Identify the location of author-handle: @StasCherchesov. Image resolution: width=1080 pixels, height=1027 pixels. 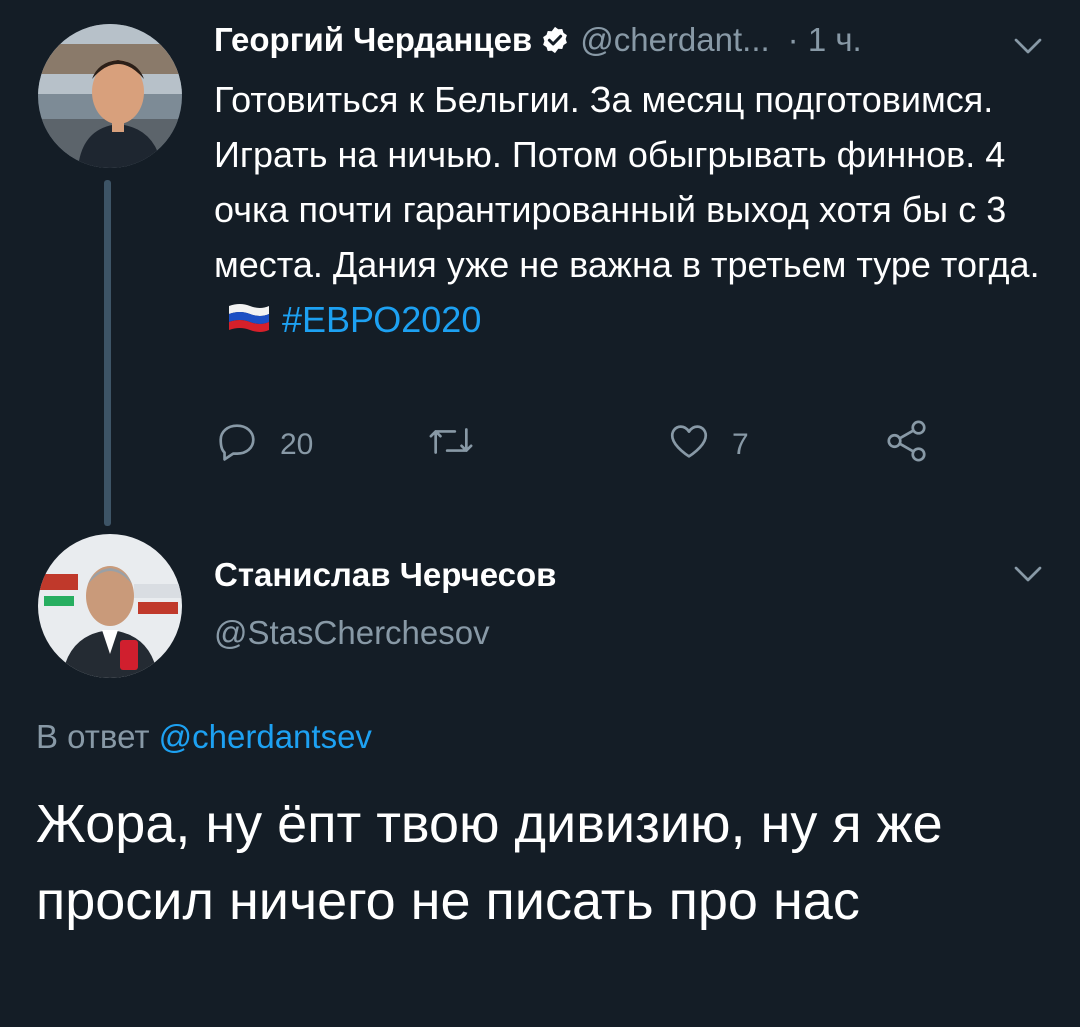
(352, 633).